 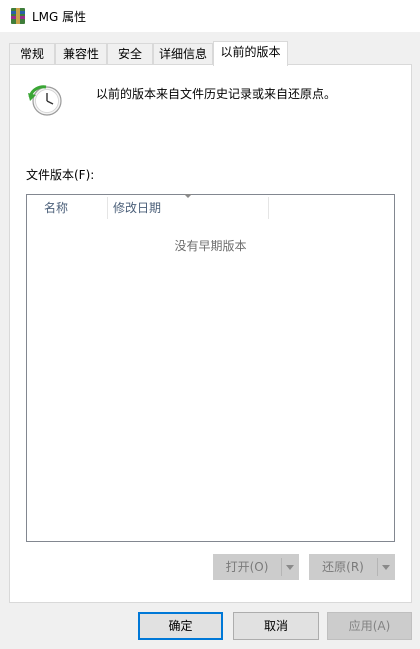 What do you see at coordinates (56, 208) in the screenshot?
I see `column-name: 名称` at bounding box center [56, 208].